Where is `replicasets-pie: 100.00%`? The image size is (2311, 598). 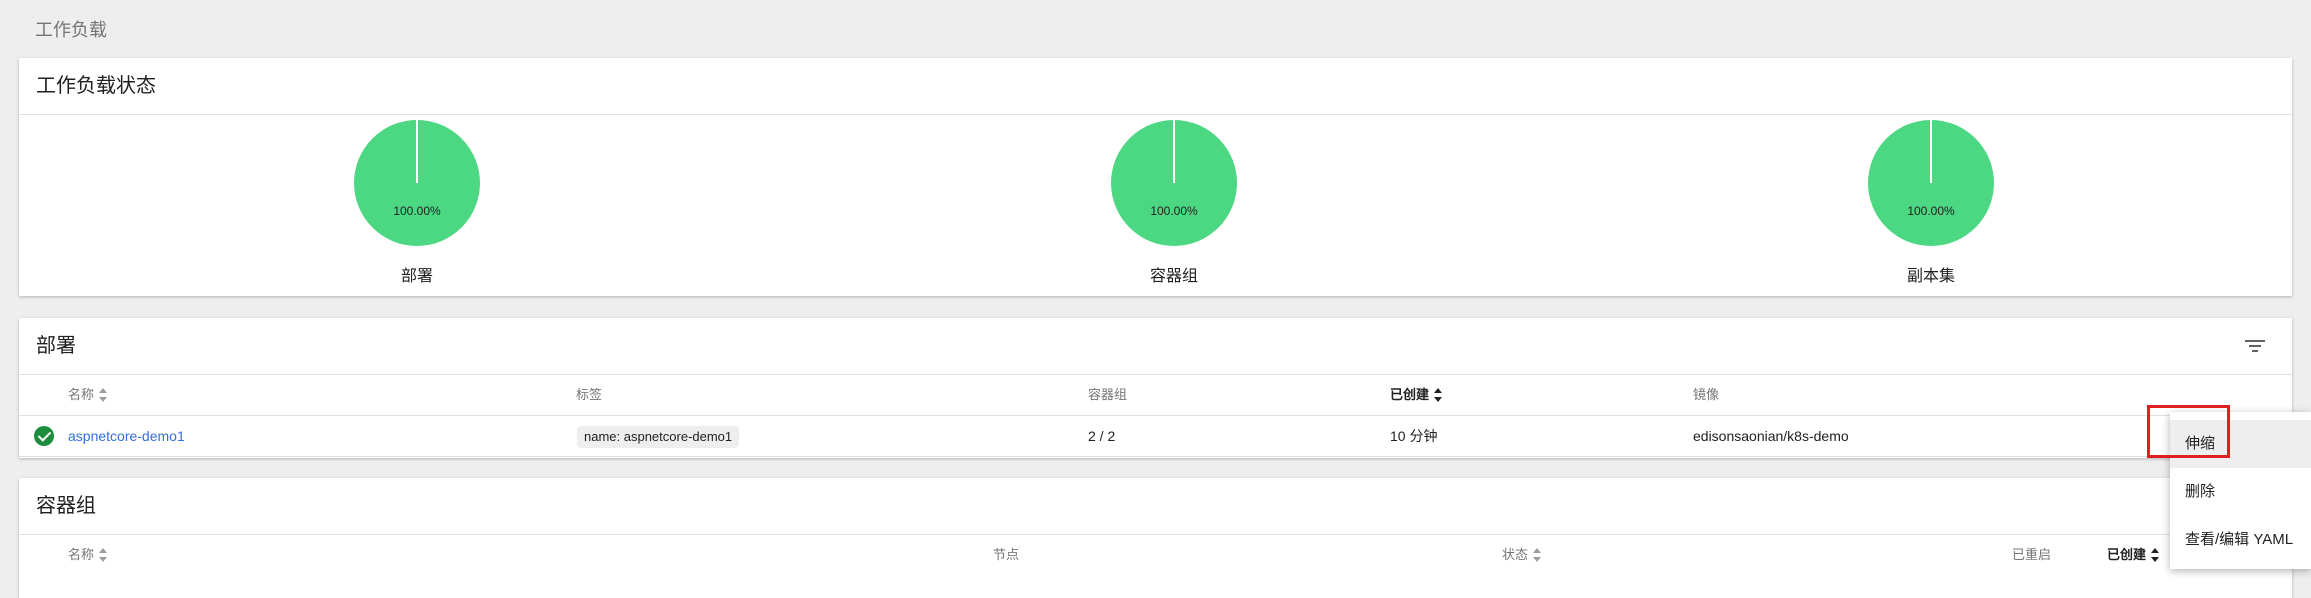
replicasets-pie: 100.00% is located at coordinates (1931, 183).